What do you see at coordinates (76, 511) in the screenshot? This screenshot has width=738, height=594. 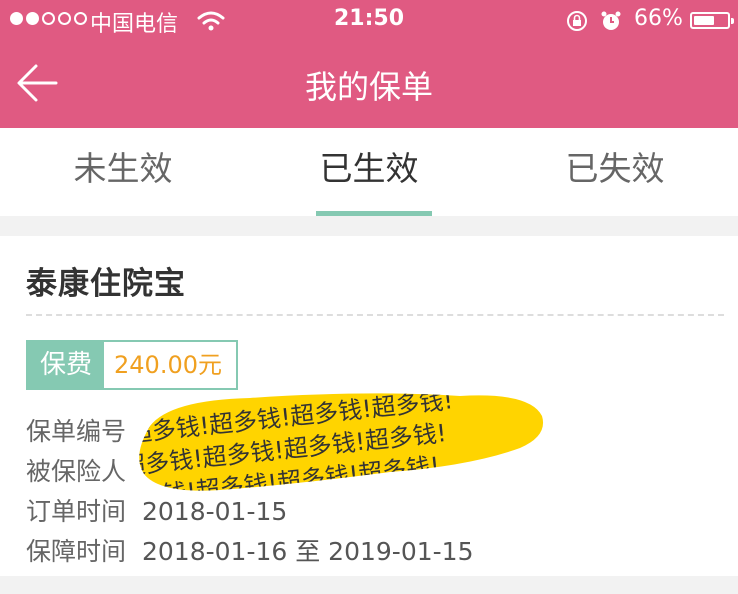 I see `field-label: 订单时间` at bounding box center [76, 511].